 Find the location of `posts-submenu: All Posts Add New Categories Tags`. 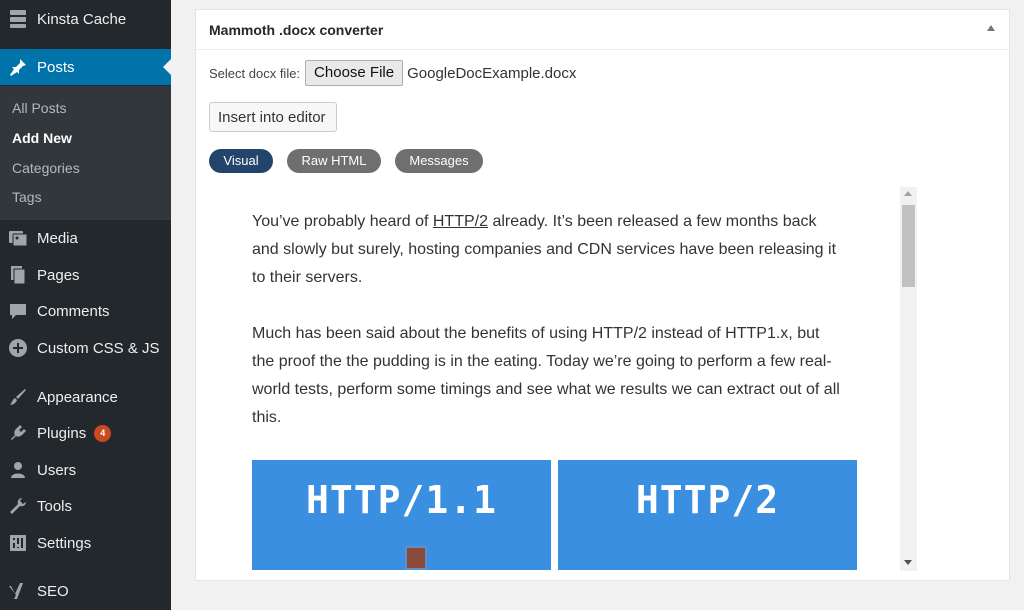

posts-submenu: All Posts Add New Categories Tags is located at coordinates (85, 153).